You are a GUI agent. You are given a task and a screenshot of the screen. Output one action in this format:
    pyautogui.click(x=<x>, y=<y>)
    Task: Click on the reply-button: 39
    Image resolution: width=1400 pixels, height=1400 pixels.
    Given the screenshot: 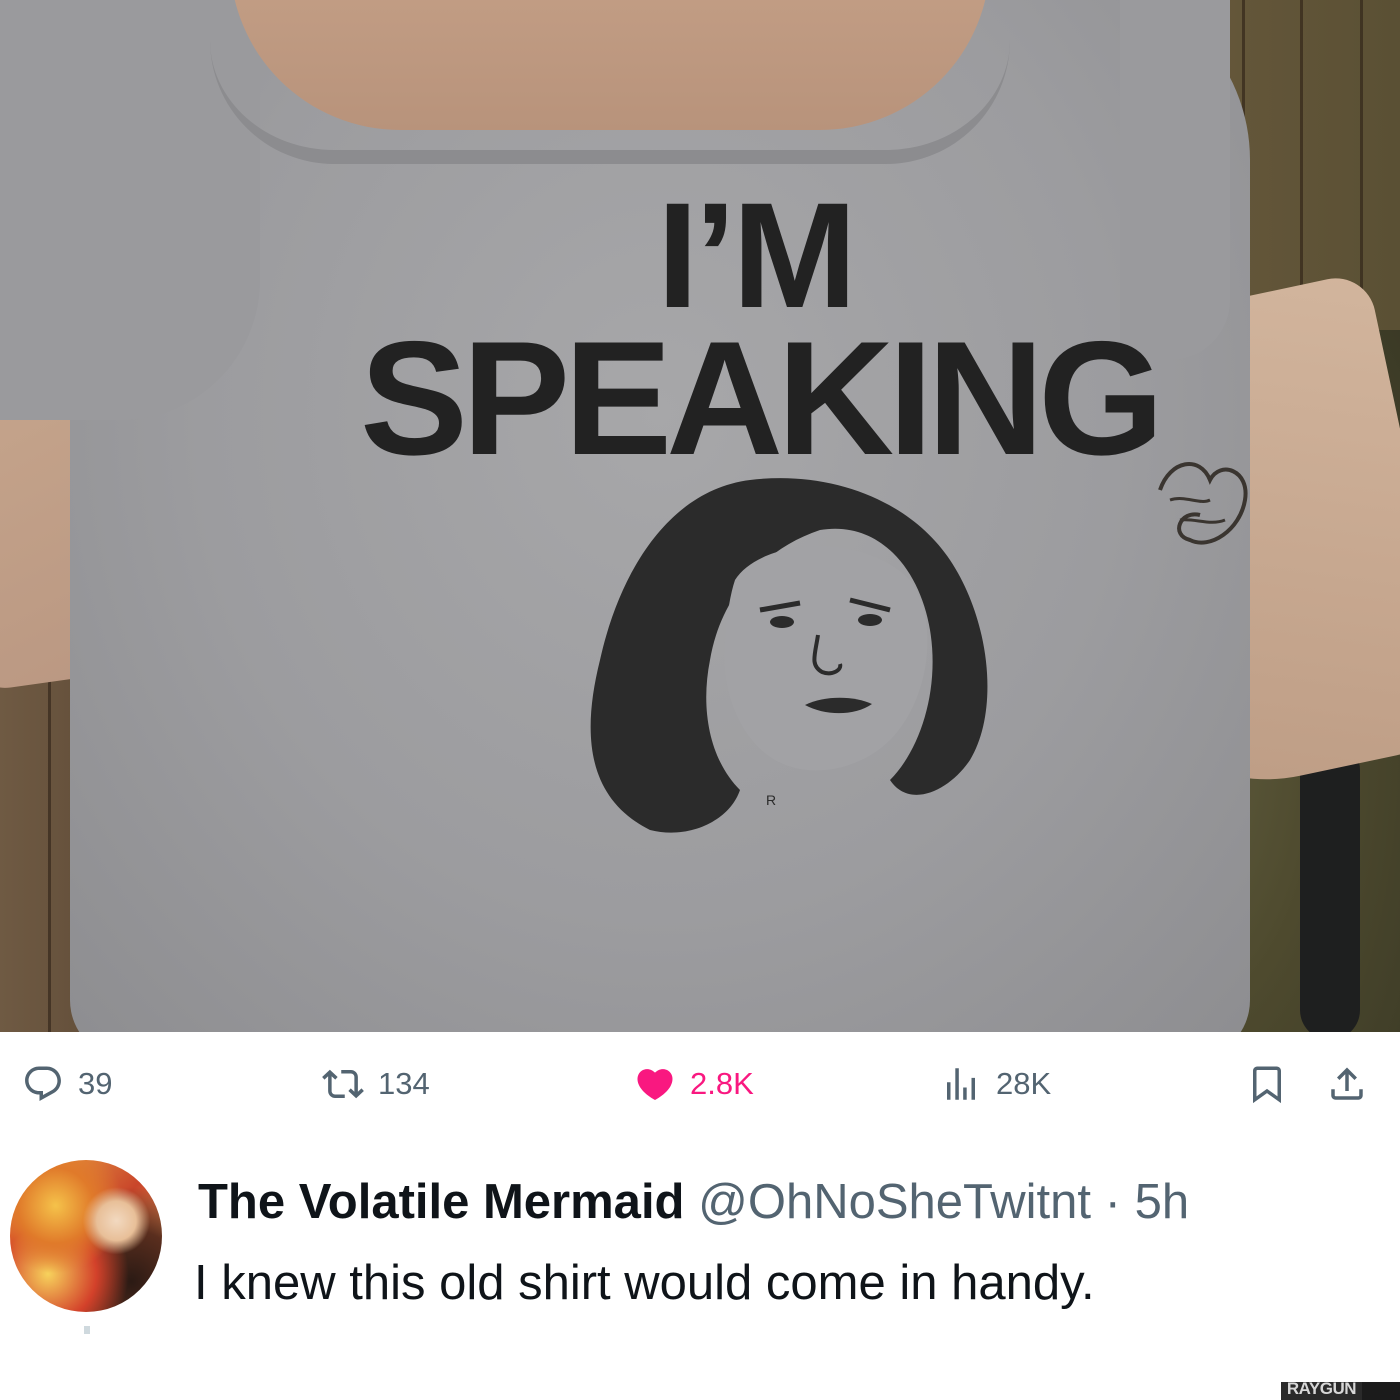 What is the action you would take?
    pyautogui.click(x=67, y=1084)
    